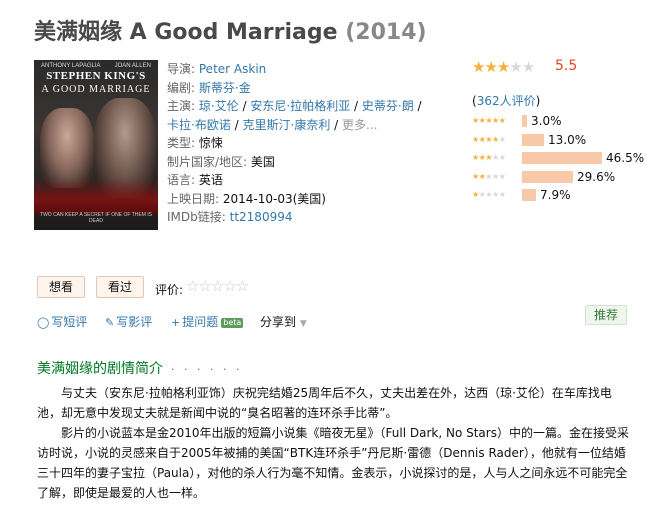  I want to click on cast-link-5: 克里斯汀·康奈利, so click(287, 125).